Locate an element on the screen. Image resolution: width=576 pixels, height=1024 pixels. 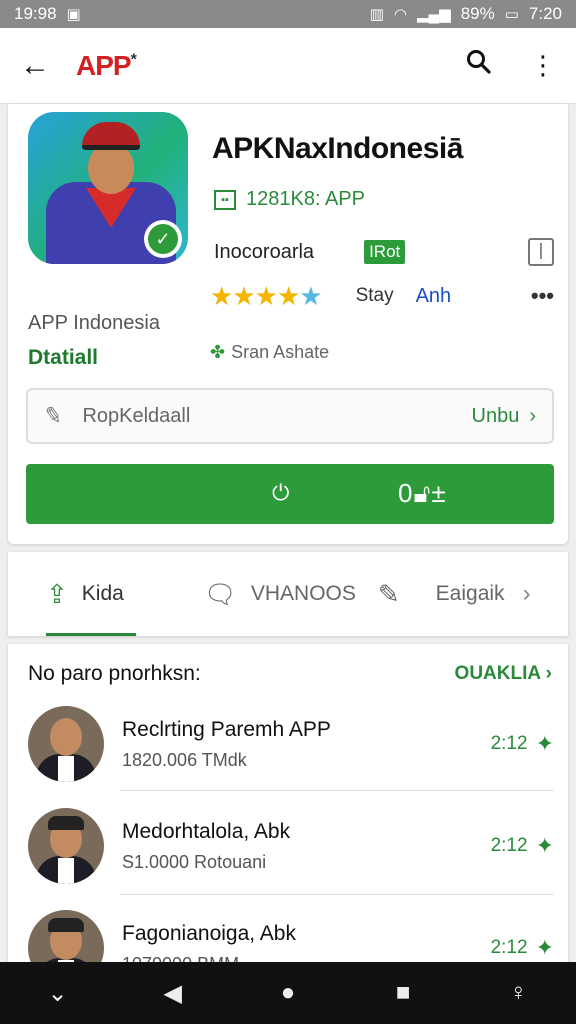
verified-badge-icon: ✓ is located at coordinates (163, 239).